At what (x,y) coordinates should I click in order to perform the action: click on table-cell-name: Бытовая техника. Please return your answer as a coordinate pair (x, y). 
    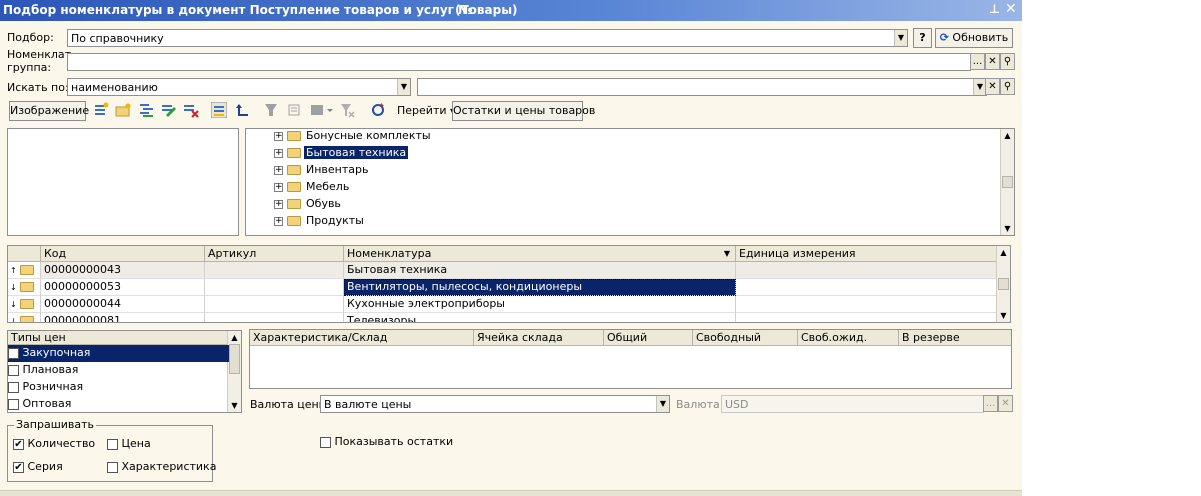
    Looking at the image, I should click on (540, 270).